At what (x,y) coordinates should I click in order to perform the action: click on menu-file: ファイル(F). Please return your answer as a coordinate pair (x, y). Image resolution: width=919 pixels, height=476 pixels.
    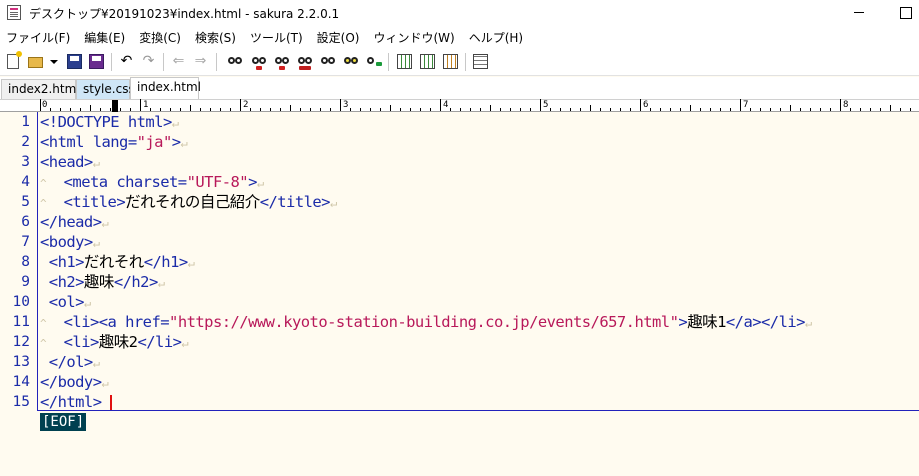
    Looking at the image, I should click on (38, 37).